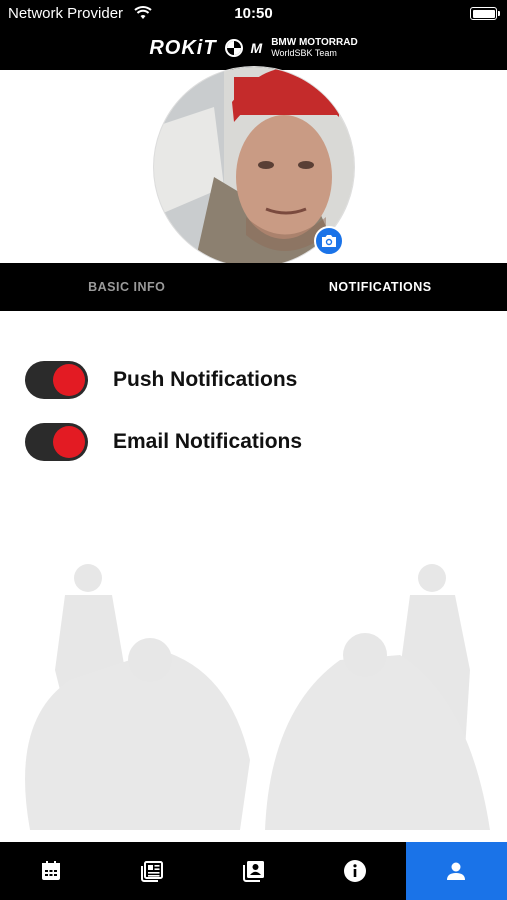 The image size is (507, 900). What do you see at coordinates (208, 441) in the screenshot?
I see `email-notifications-label: Email Notifications` at bounding box center [208, 441].